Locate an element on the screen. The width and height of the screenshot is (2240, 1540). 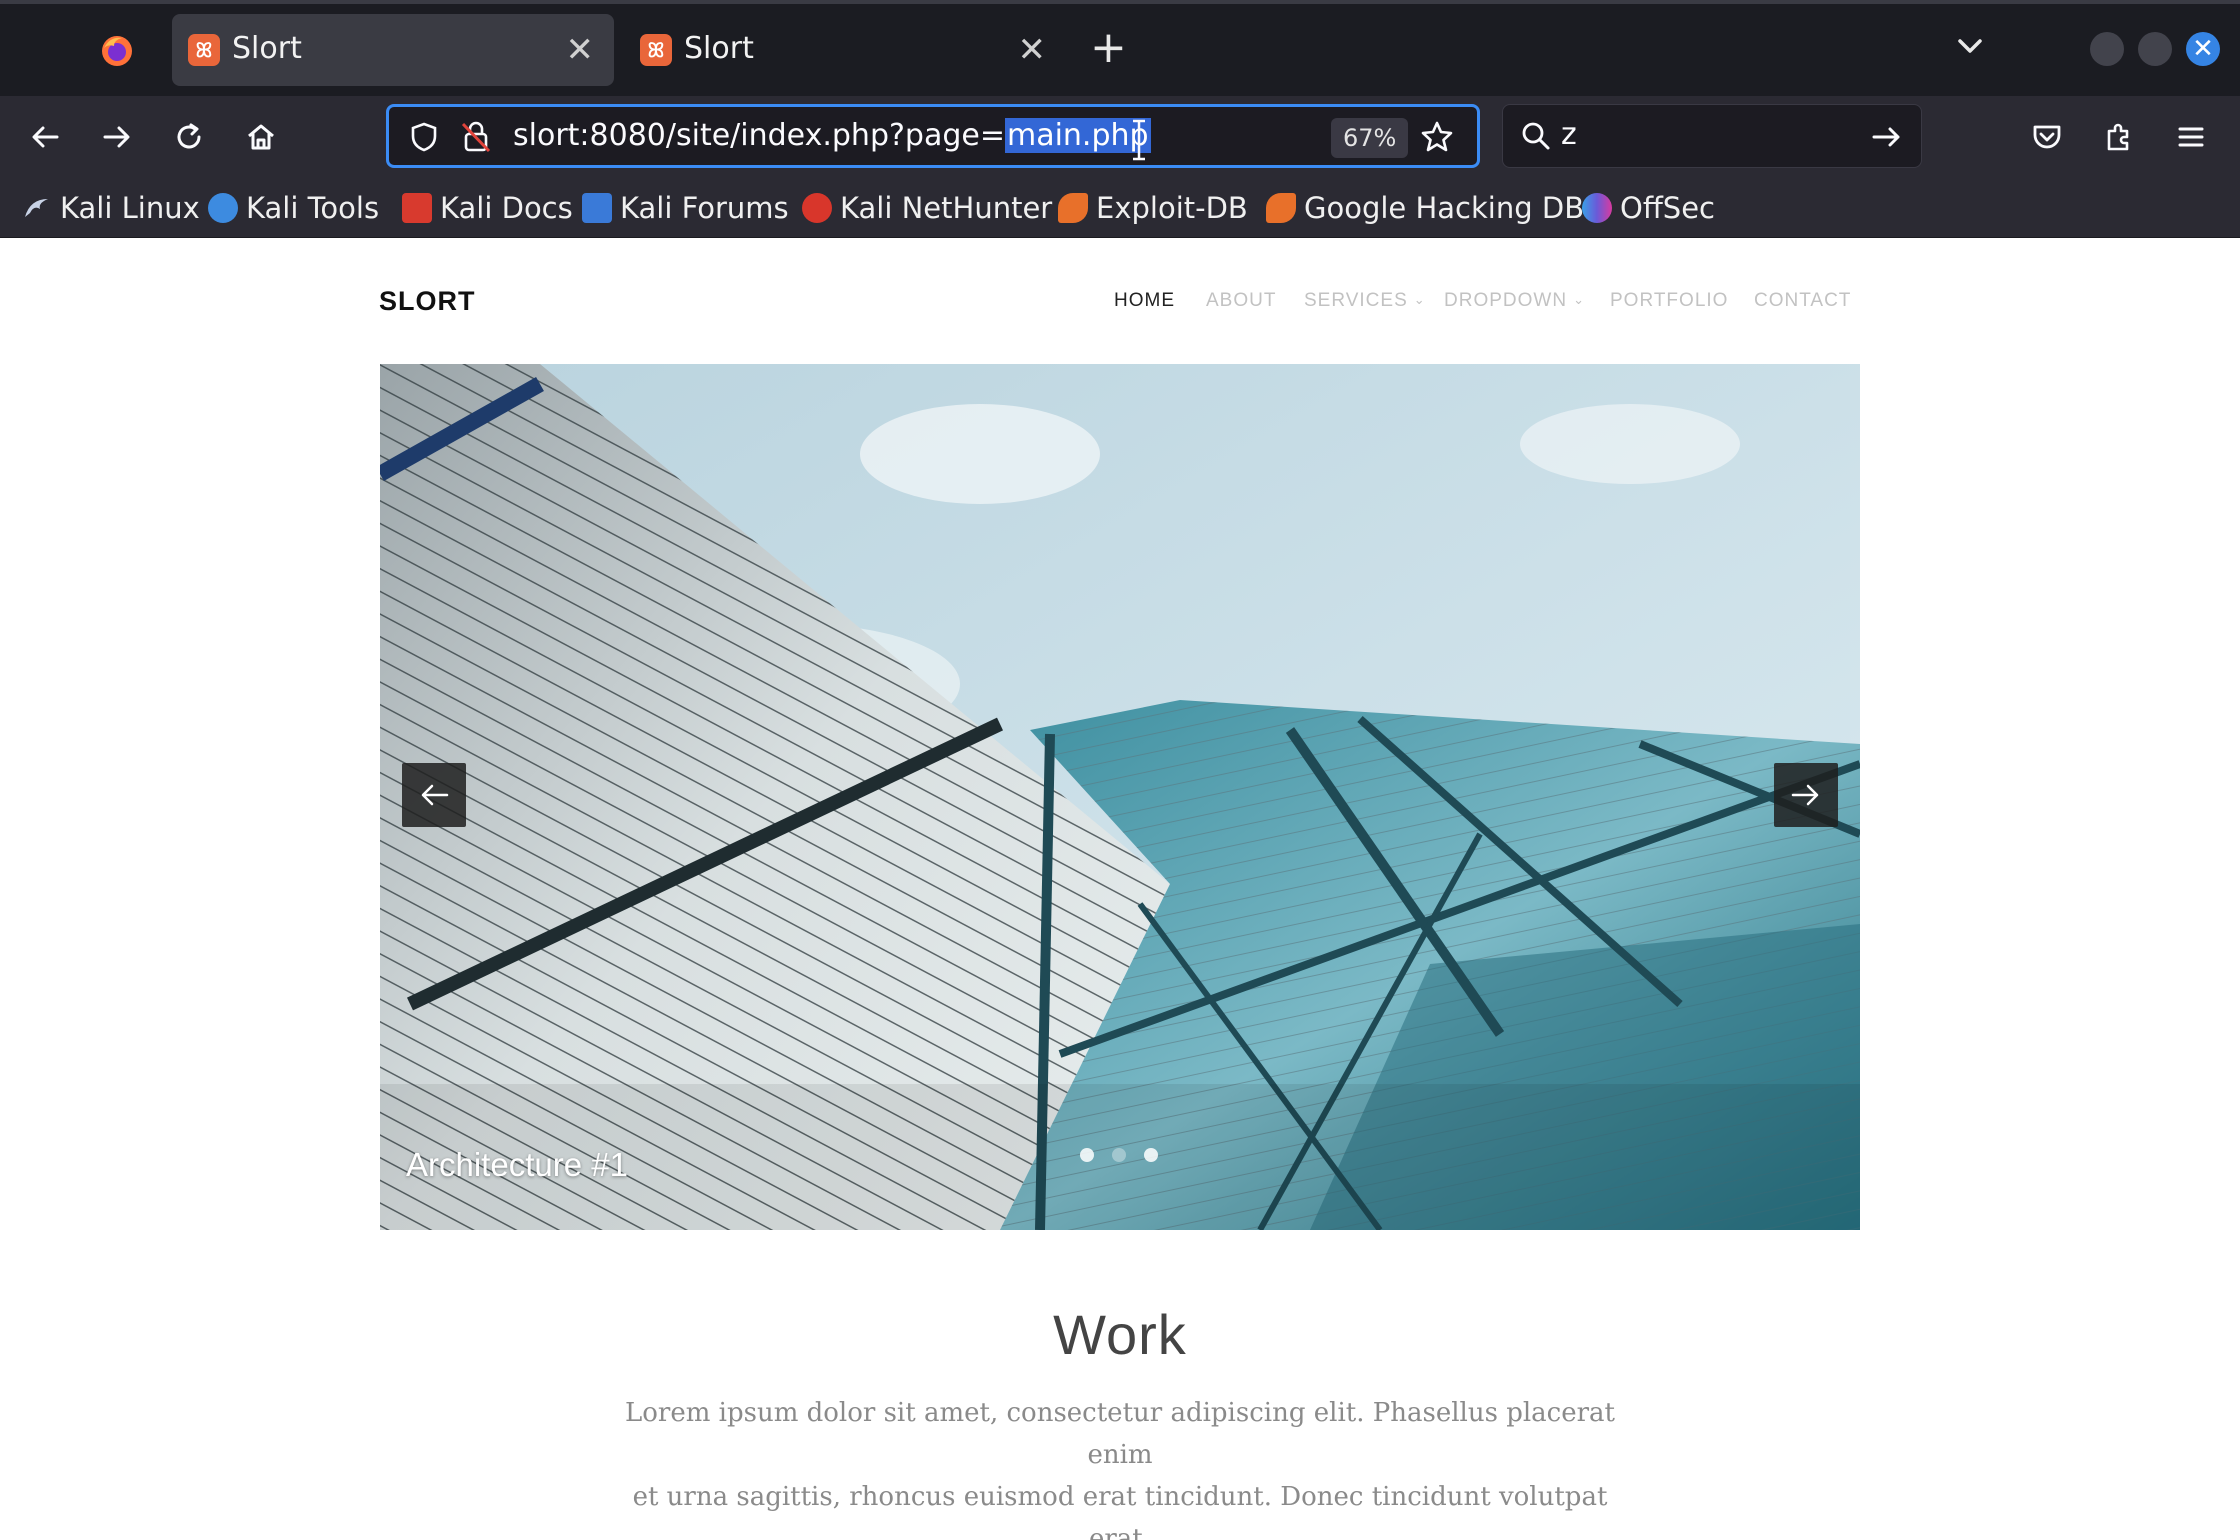
bookmark-label: Kali Forums is located at coordinates (704, 208).